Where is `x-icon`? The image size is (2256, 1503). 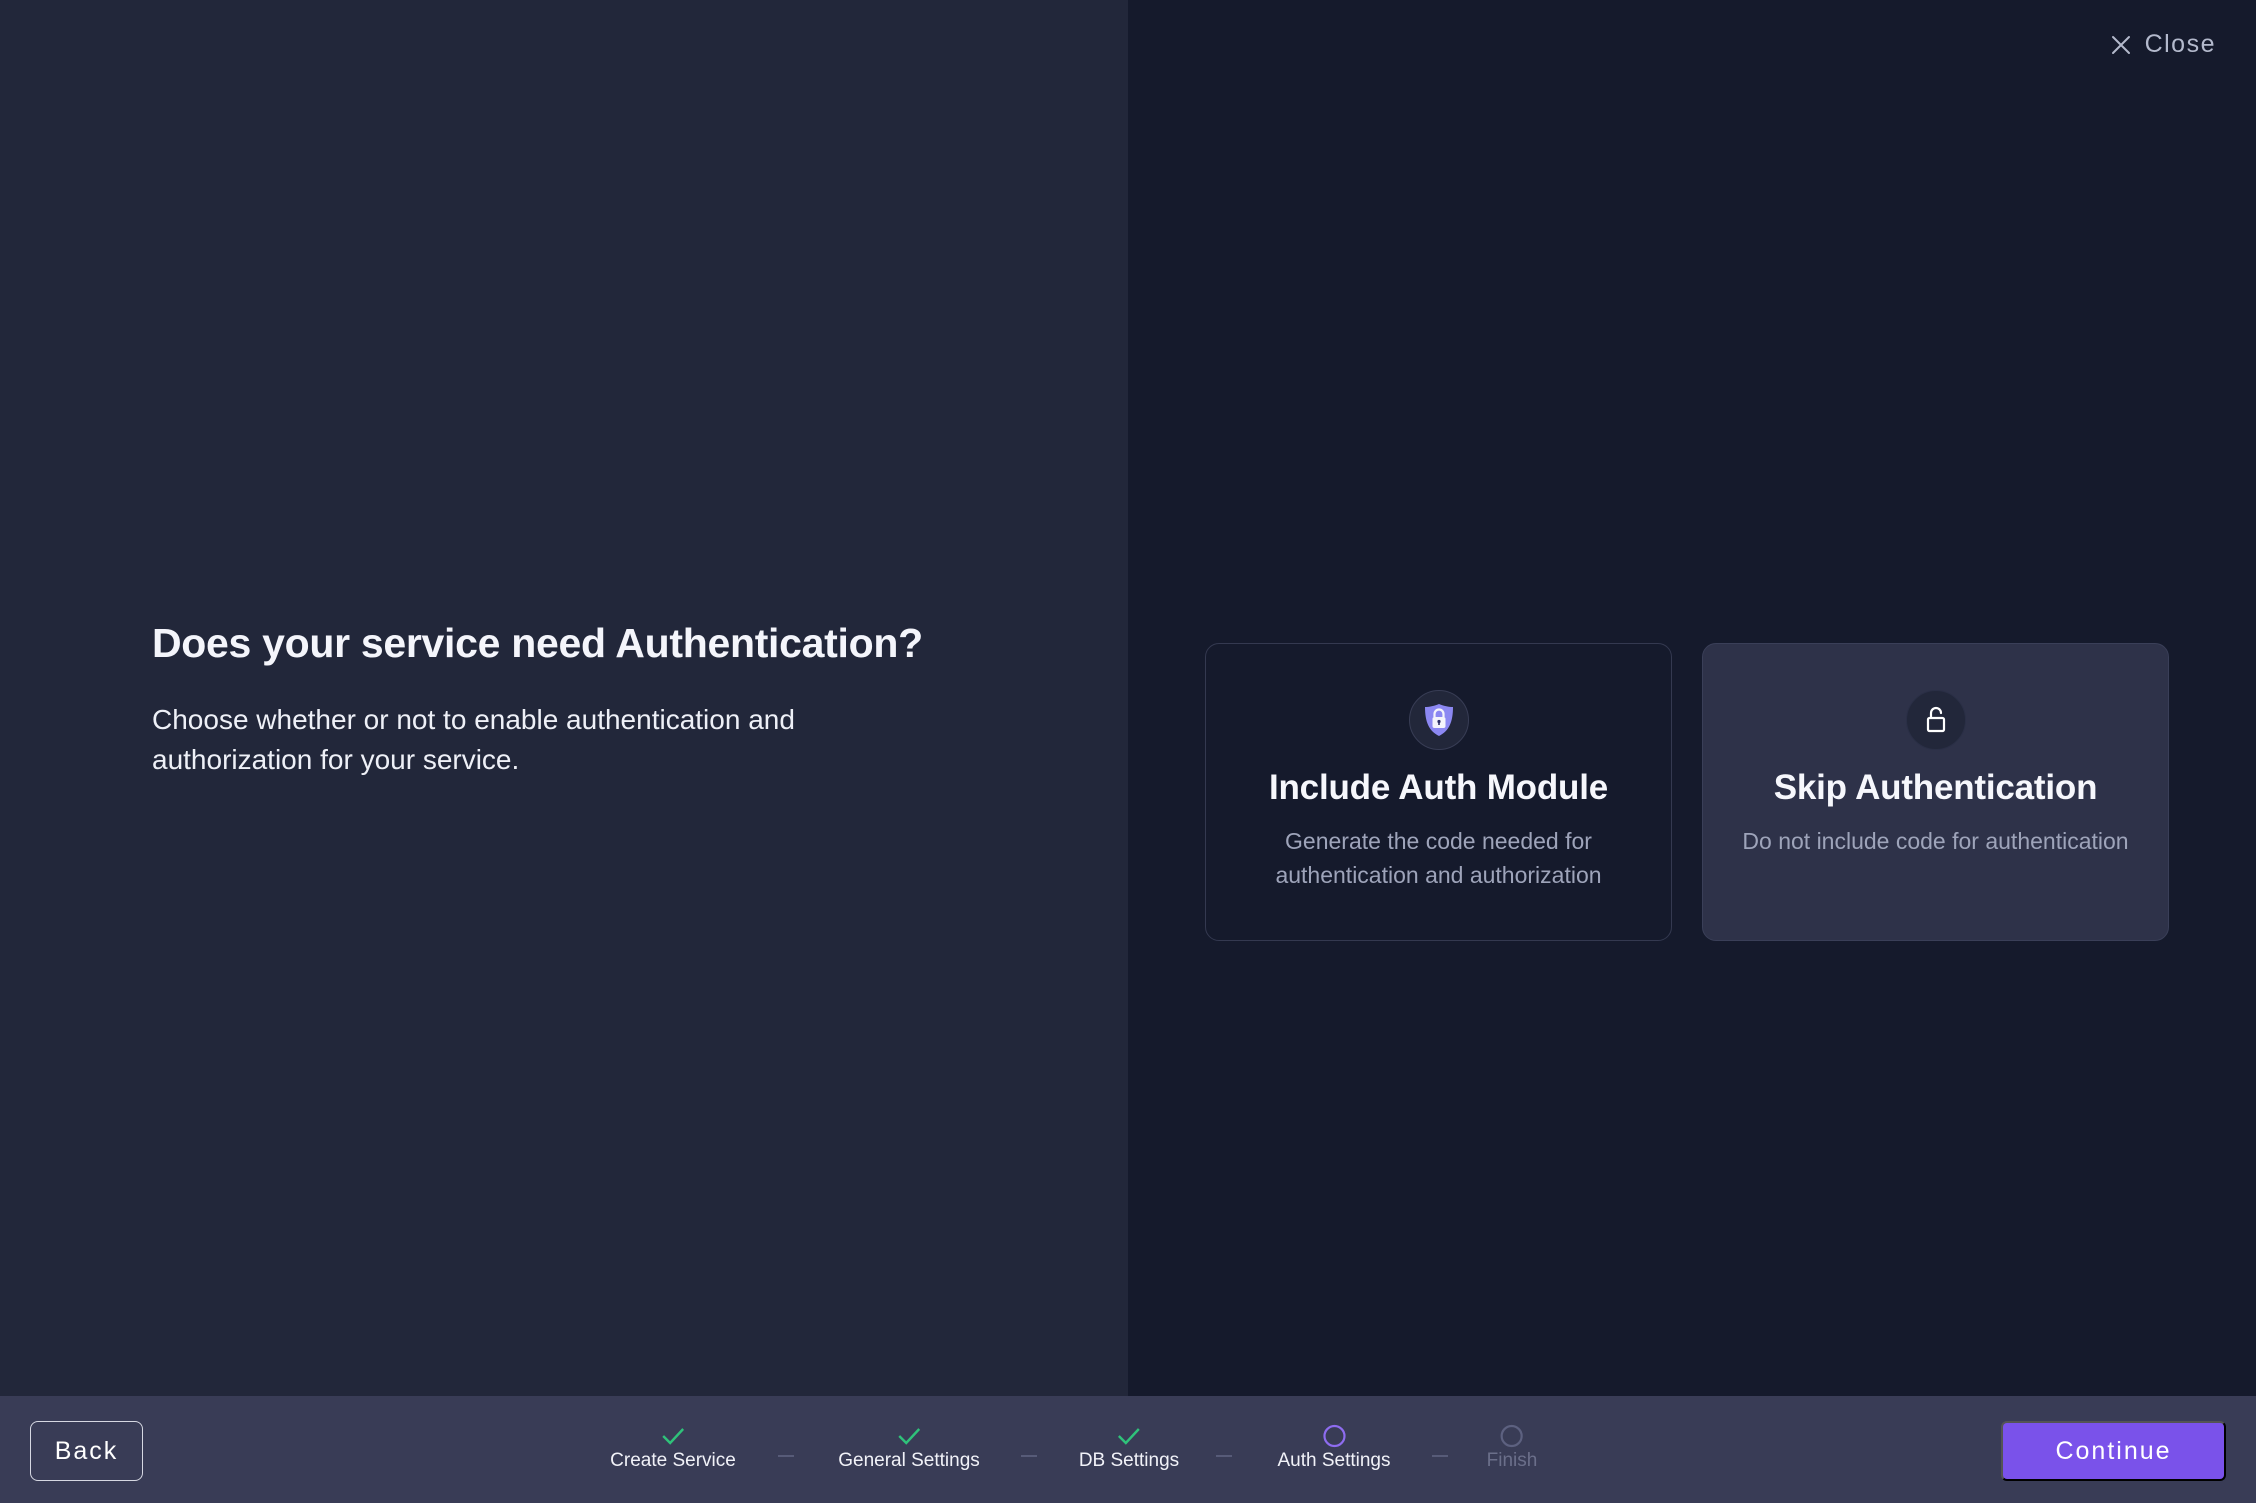
x-icon is located at coordinates (2120, 44).